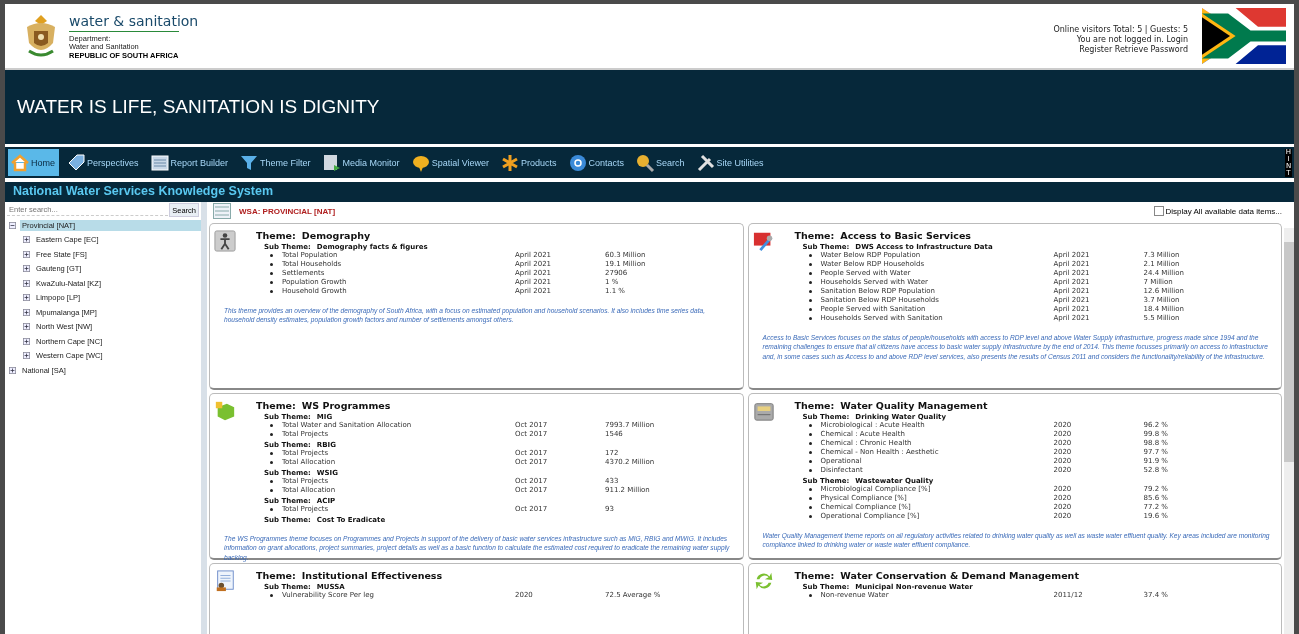 The width and height of the screenshot is (1299, 634). Describe the element at coordinates (33, 162) in the screenshot. I see `nav-button: Home` at that location.